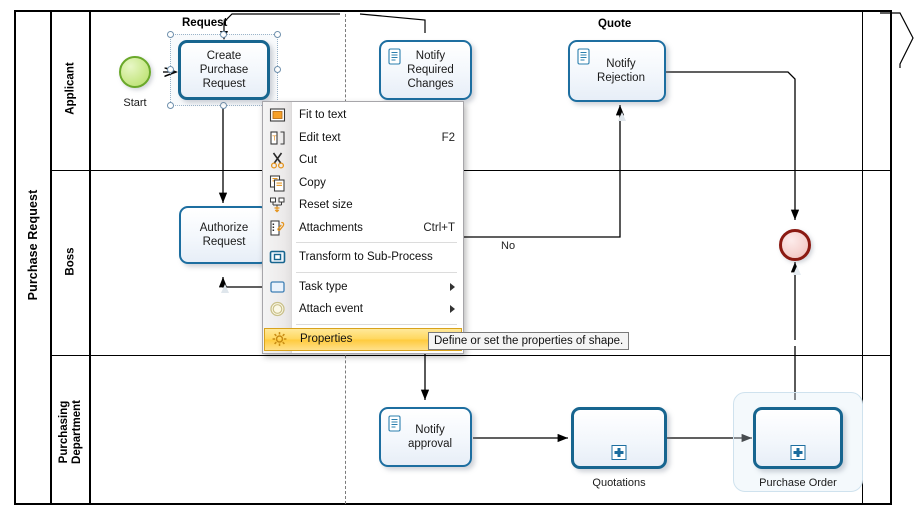  I want to click on nr-line2: Rejection, so click(621, 78).